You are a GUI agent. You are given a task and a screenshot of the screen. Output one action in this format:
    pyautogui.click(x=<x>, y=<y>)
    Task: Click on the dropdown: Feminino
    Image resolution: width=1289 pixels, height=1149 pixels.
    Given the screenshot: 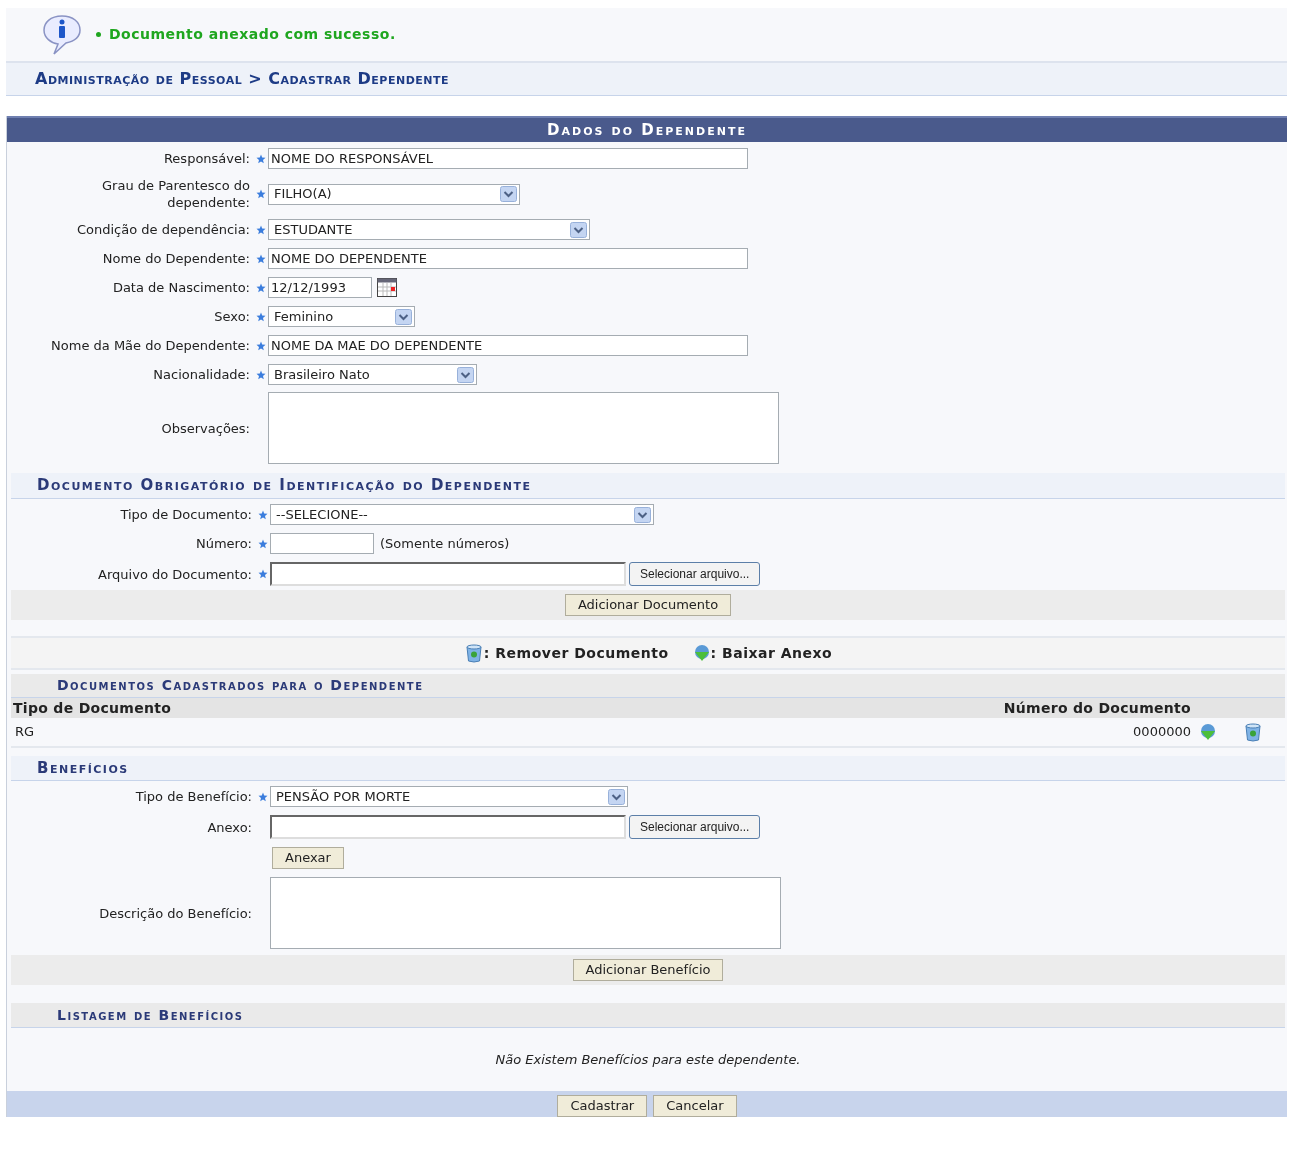 What is the action you would take?
    pyautogui.click(x=341, y=316)
    